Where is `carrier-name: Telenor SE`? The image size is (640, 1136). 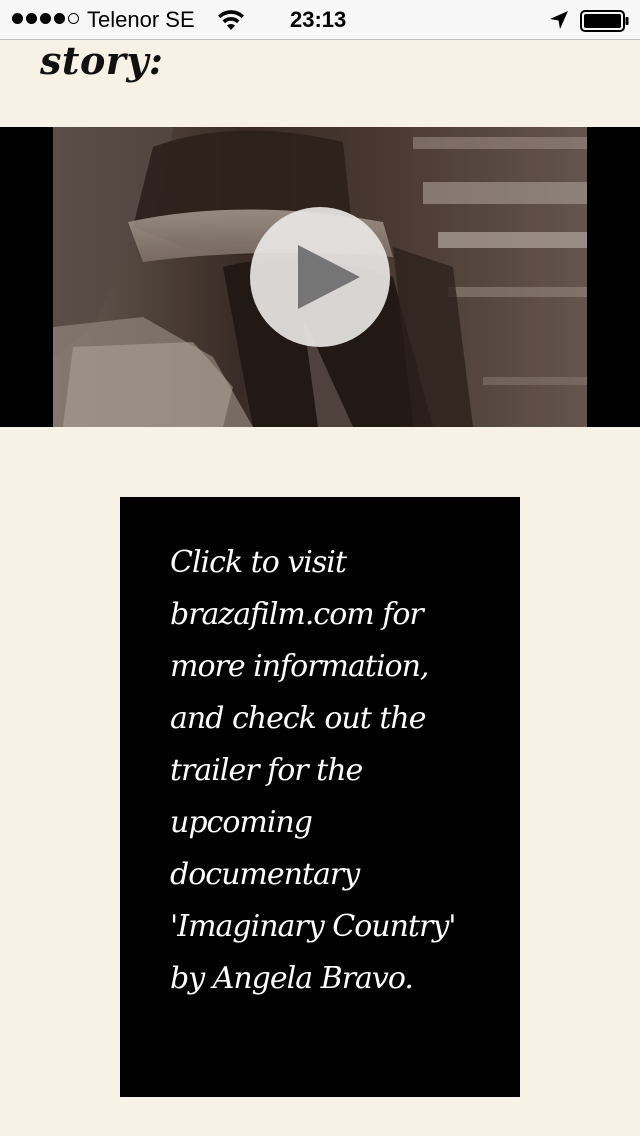 carrier-name: Telenor SE is located at coordinates (141, 19).